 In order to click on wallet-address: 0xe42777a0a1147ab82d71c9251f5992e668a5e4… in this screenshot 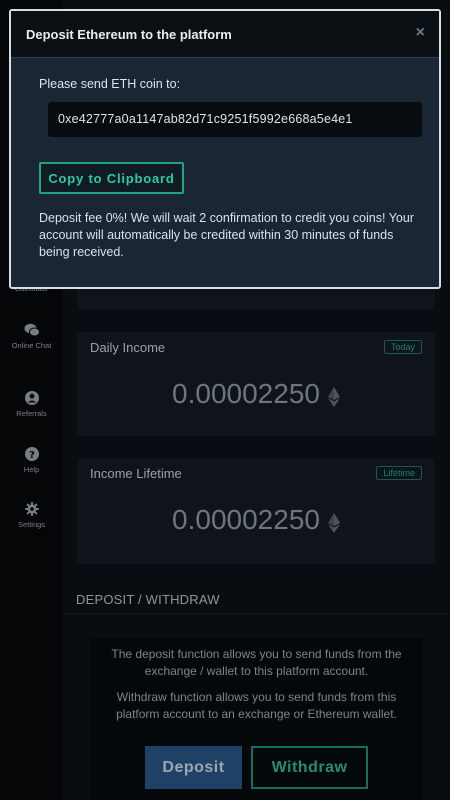, I will do `click(235, 119)`.